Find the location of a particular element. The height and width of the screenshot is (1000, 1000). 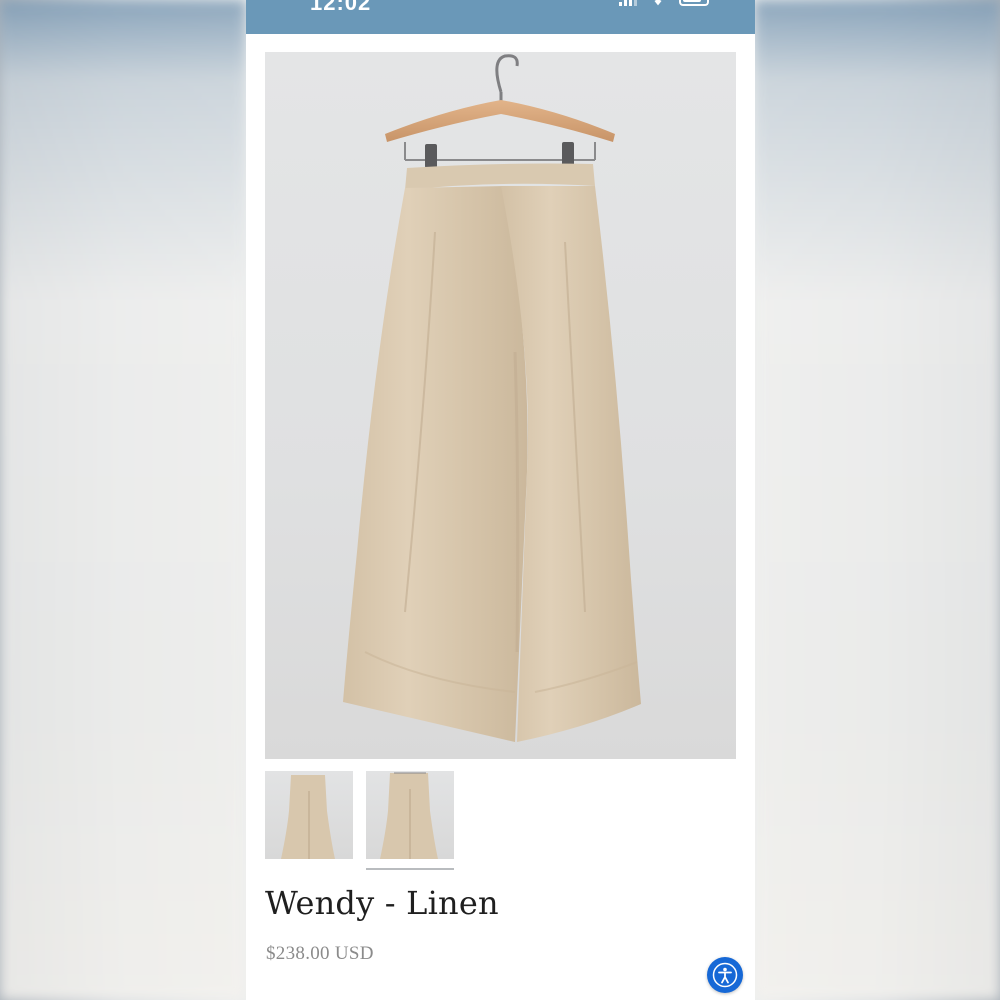

status-time: 12:02 is located at coordinates (341, 7).